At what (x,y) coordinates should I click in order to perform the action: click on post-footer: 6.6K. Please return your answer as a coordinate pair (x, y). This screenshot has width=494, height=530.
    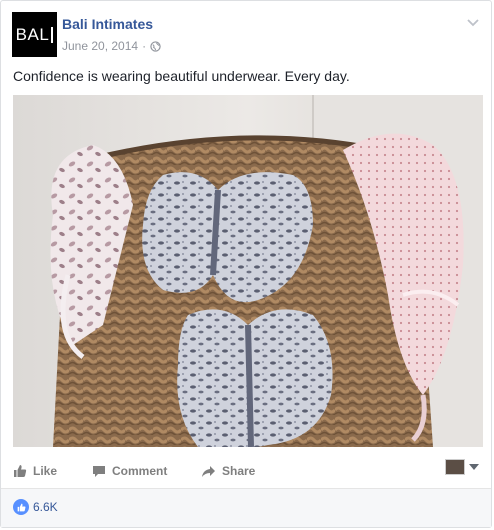
    Looking at the image, I should click on (246, 507).